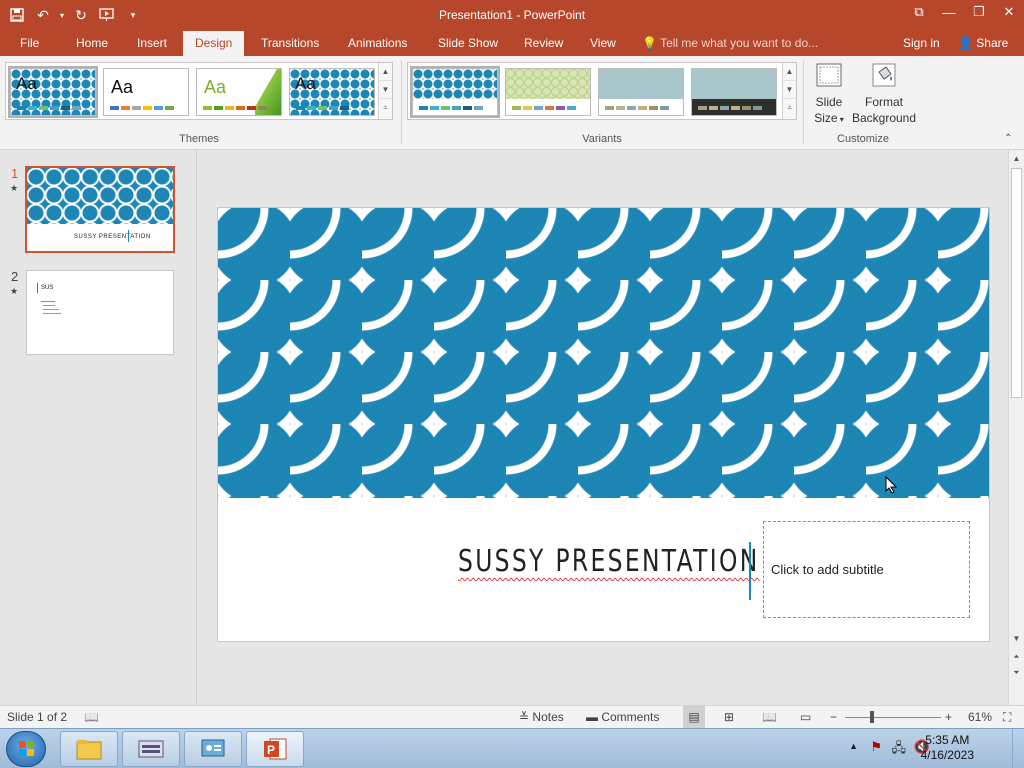 The width and height of the screenshot is (1024, 768). What do you see at coordinates (949, 12) in the screenshot?
I see `minimize-icon: —` at bounding box center [949, 12].